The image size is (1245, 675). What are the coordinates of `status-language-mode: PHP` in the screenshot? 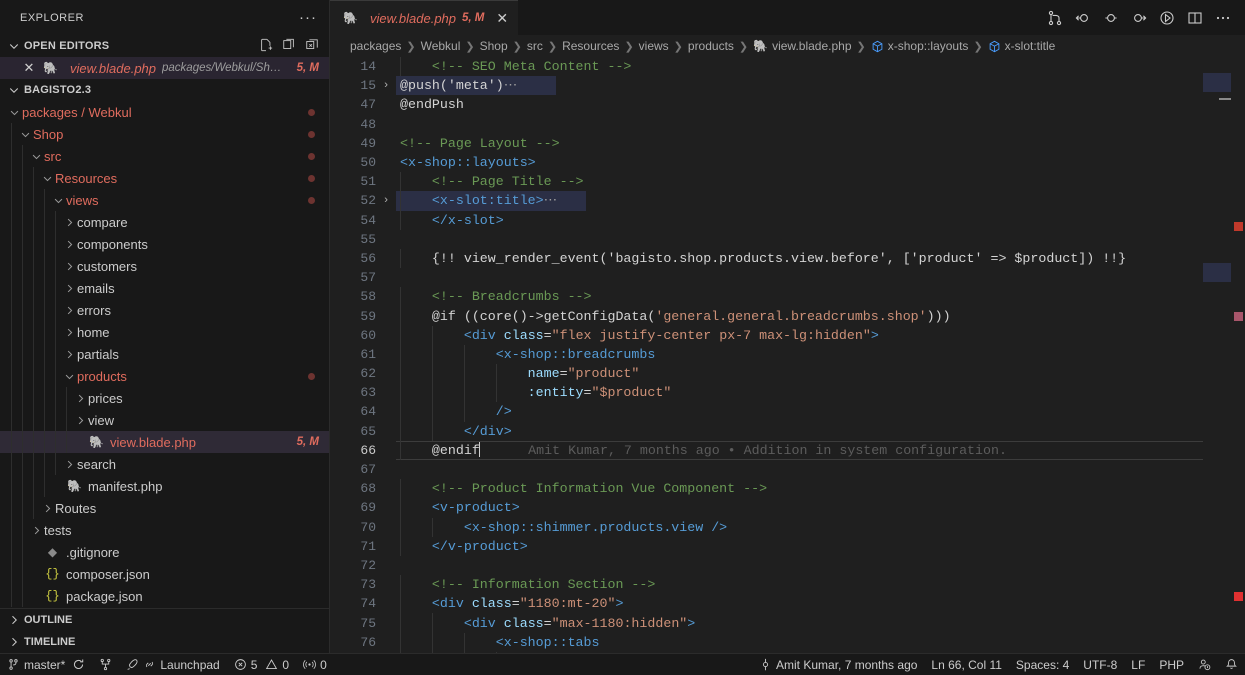 It's located at (1171, 664).